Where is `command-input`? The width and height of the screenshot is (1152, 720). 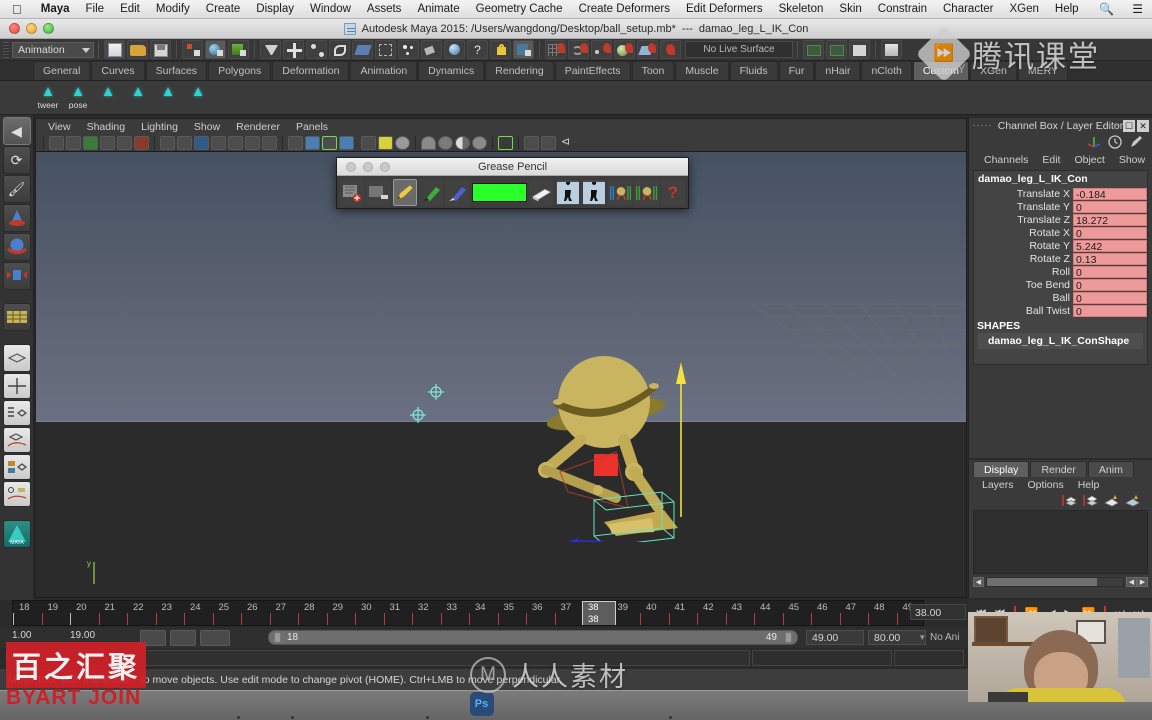 command-input is located at coordinates (390, 658).